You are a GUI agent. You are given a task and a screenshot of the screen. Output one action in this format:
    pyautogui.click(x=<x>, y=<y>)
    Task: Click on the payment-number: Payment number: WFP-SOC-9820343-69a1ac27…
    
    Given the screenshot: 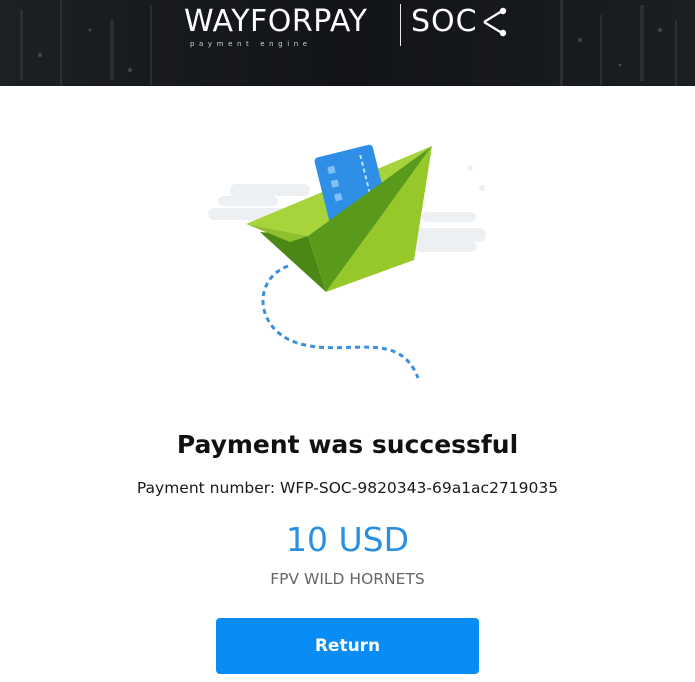 What is the action you would take?
    pyautogui.click(x=347, y=488)
    